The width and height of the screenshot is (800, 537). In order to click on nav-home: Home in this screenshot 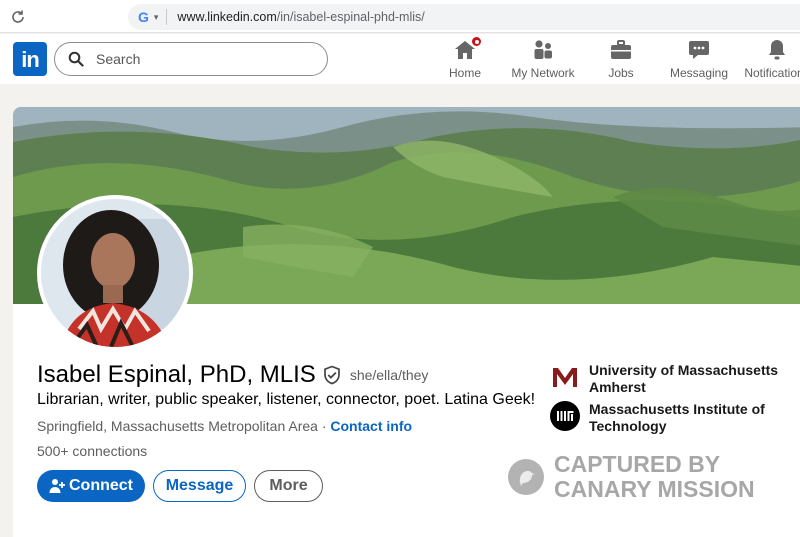, I will do `click(465, 58)`.